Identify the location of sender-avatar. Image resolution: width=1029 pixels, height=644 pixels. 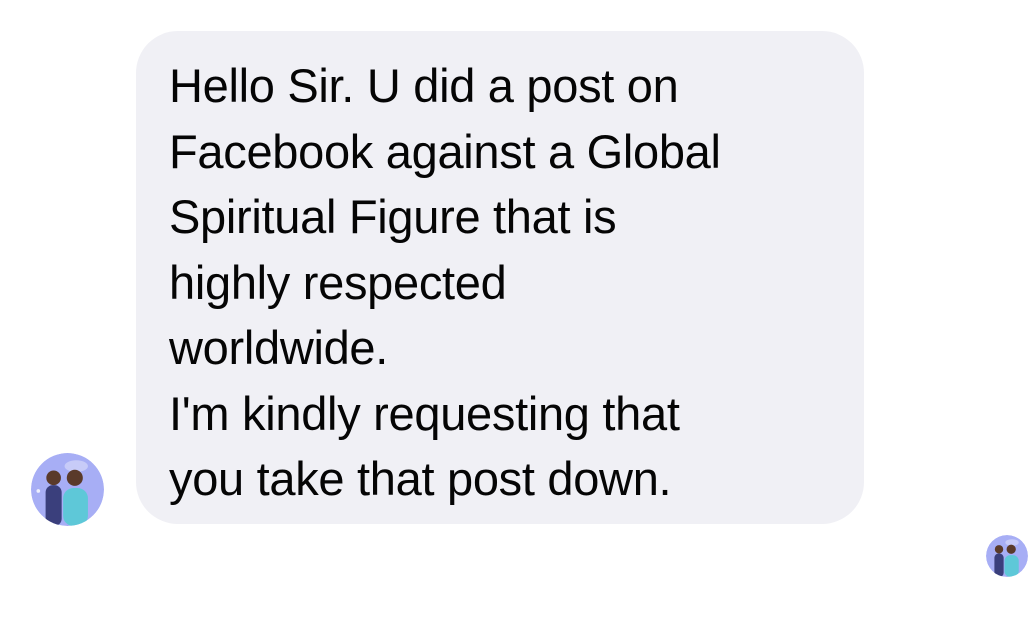
(67, 489).